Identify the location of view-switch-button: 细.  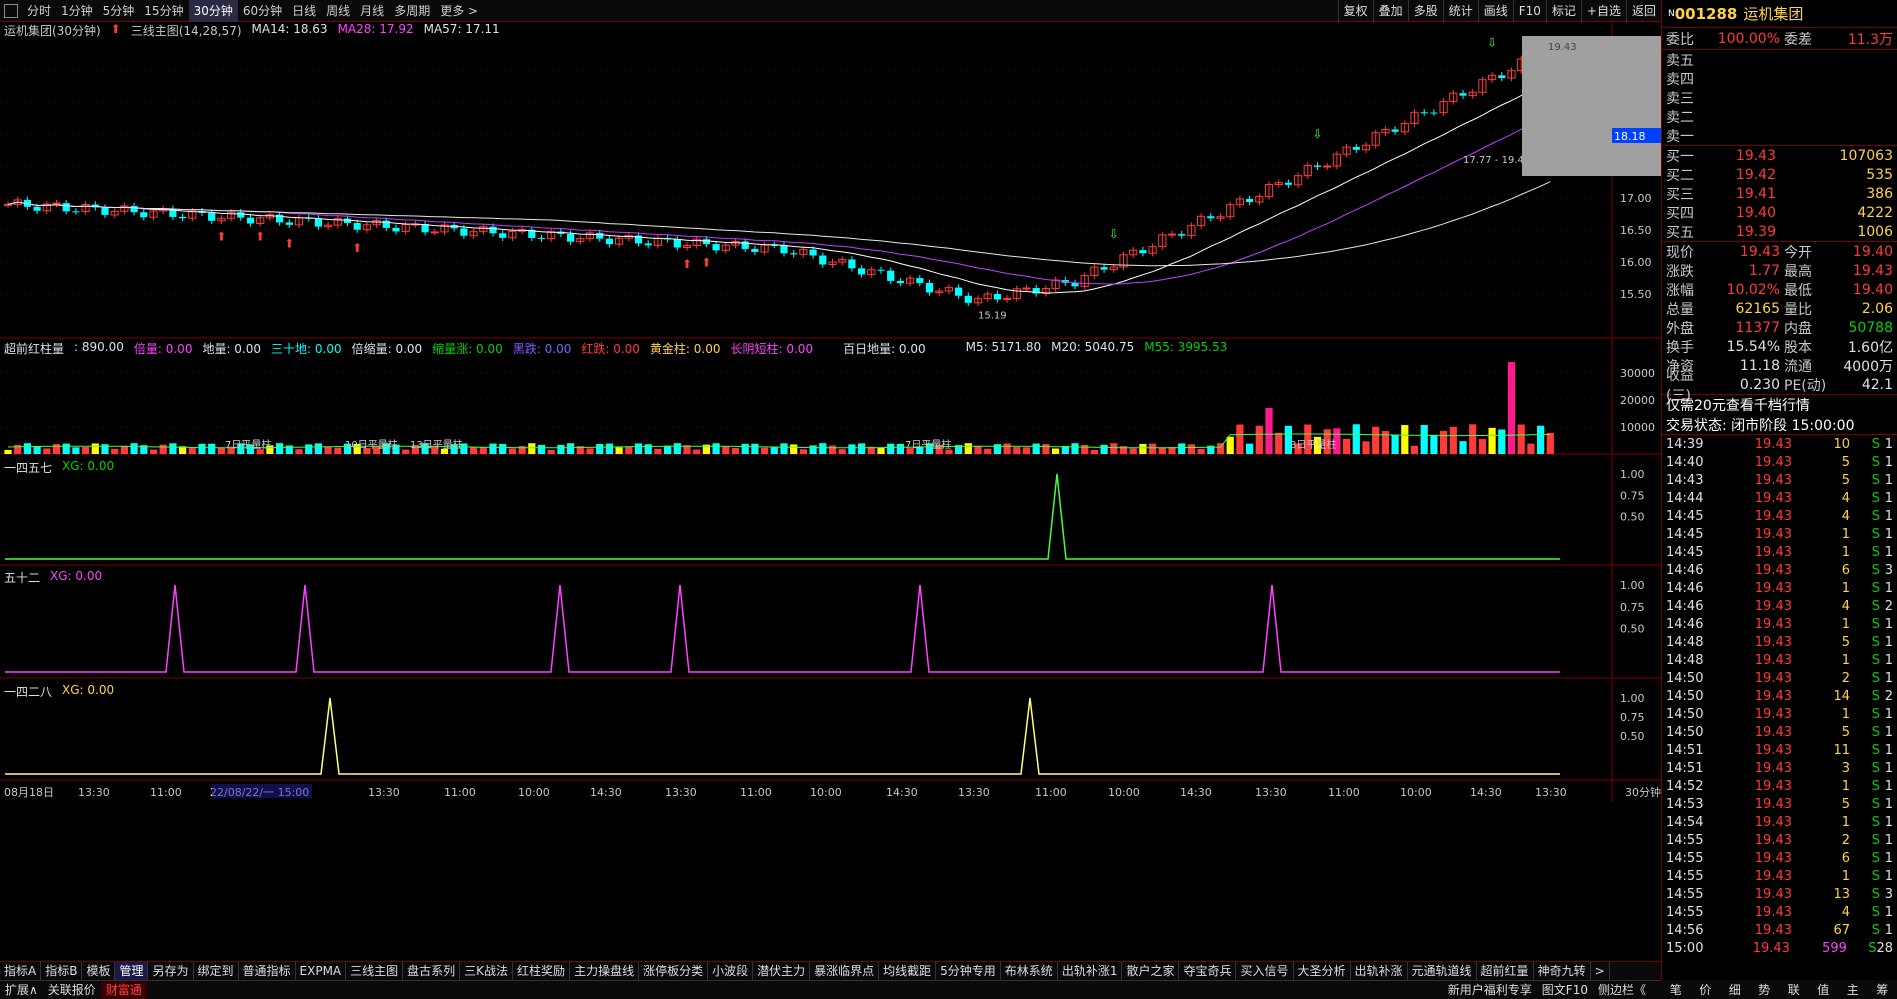
(1735, 989).